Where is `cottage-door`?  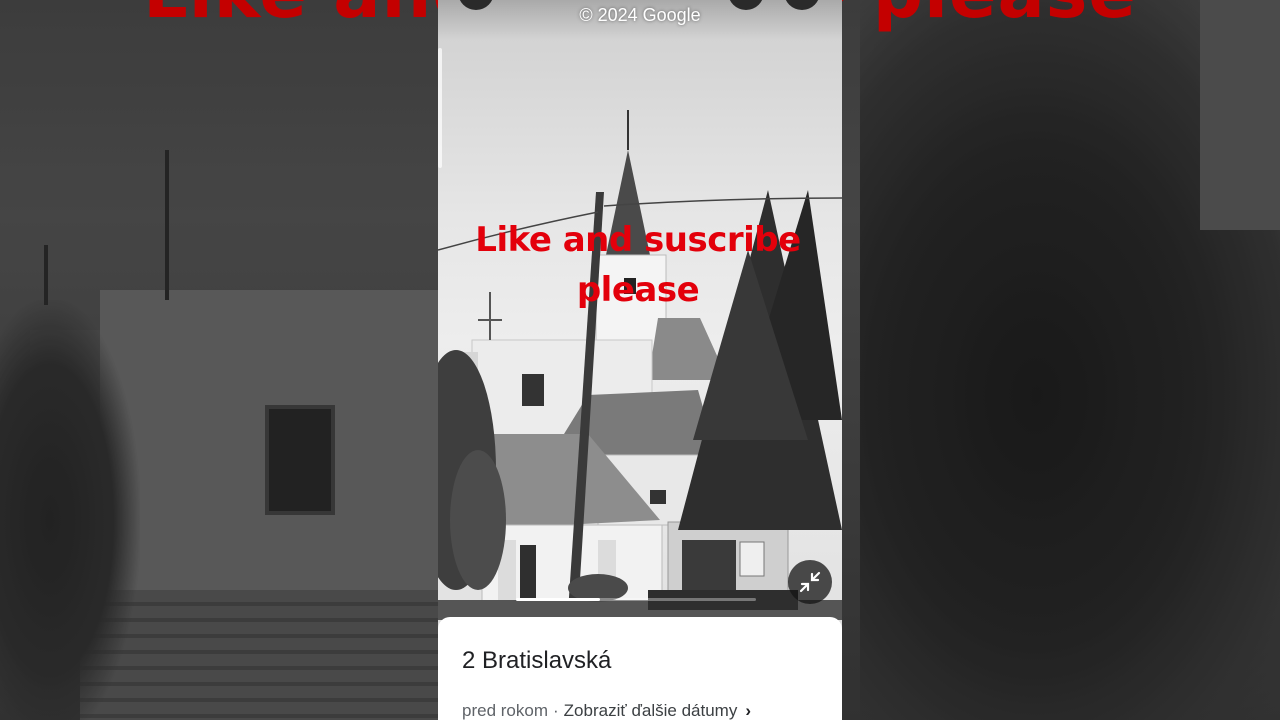 cottage-door is located at coordinates (528, 572).